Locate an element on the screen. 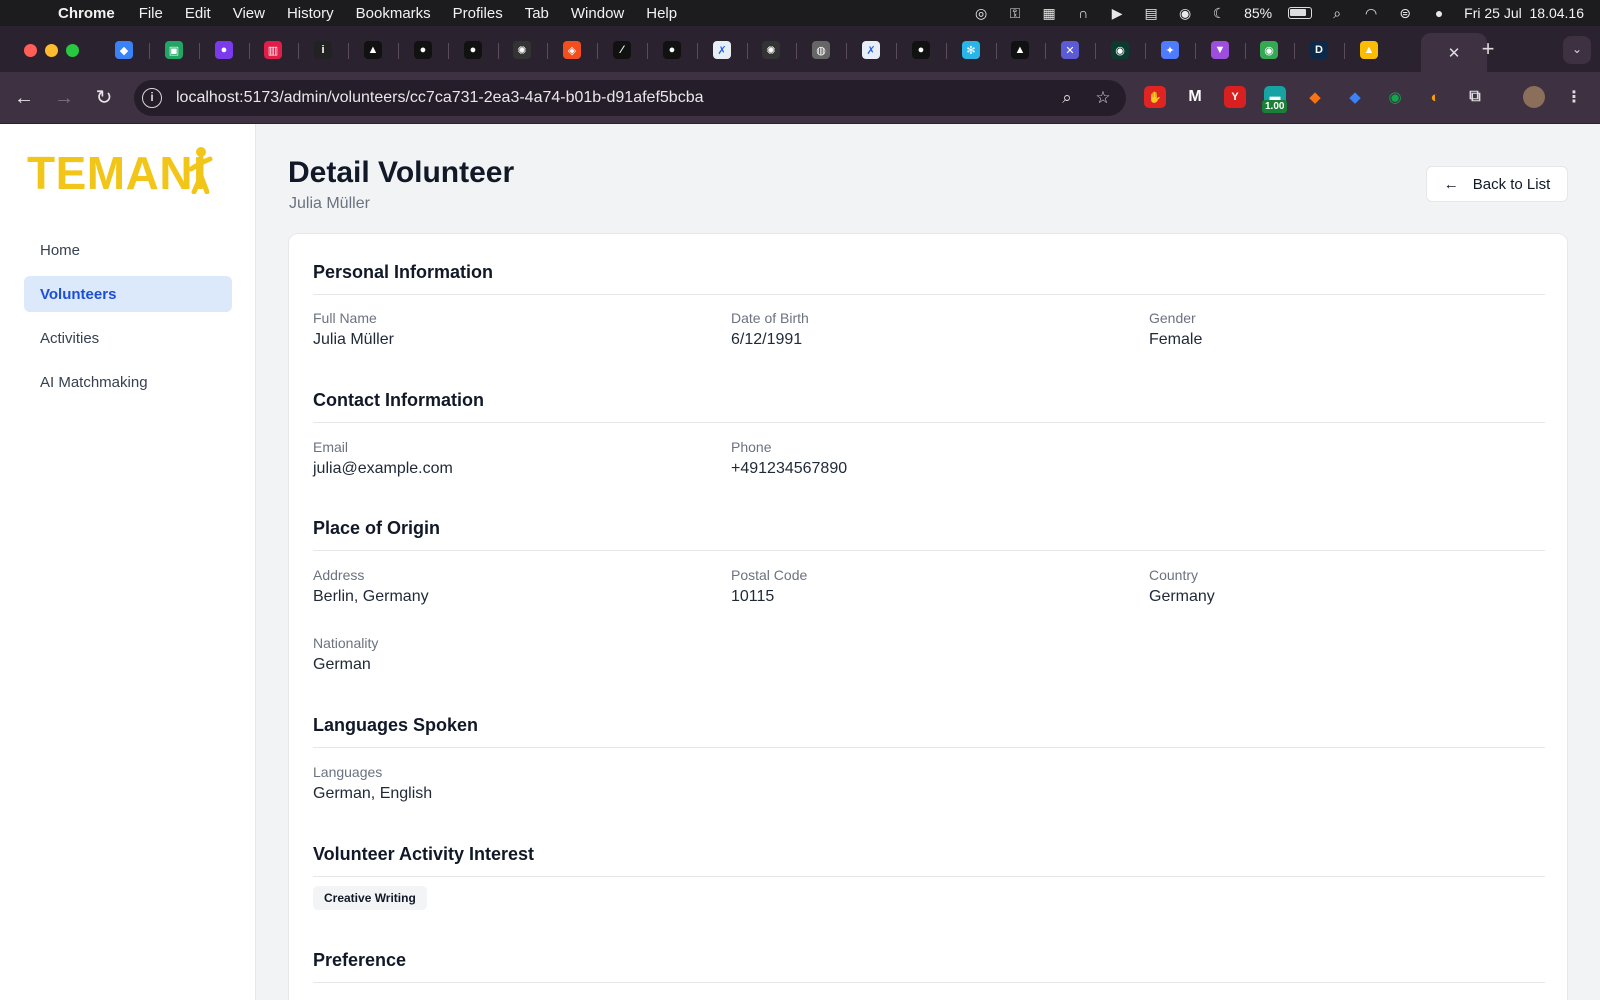 This screenshot has width=1600, height=1000. sidebar-item-volunteers: Volunteers is located at coordinates (128, 294).